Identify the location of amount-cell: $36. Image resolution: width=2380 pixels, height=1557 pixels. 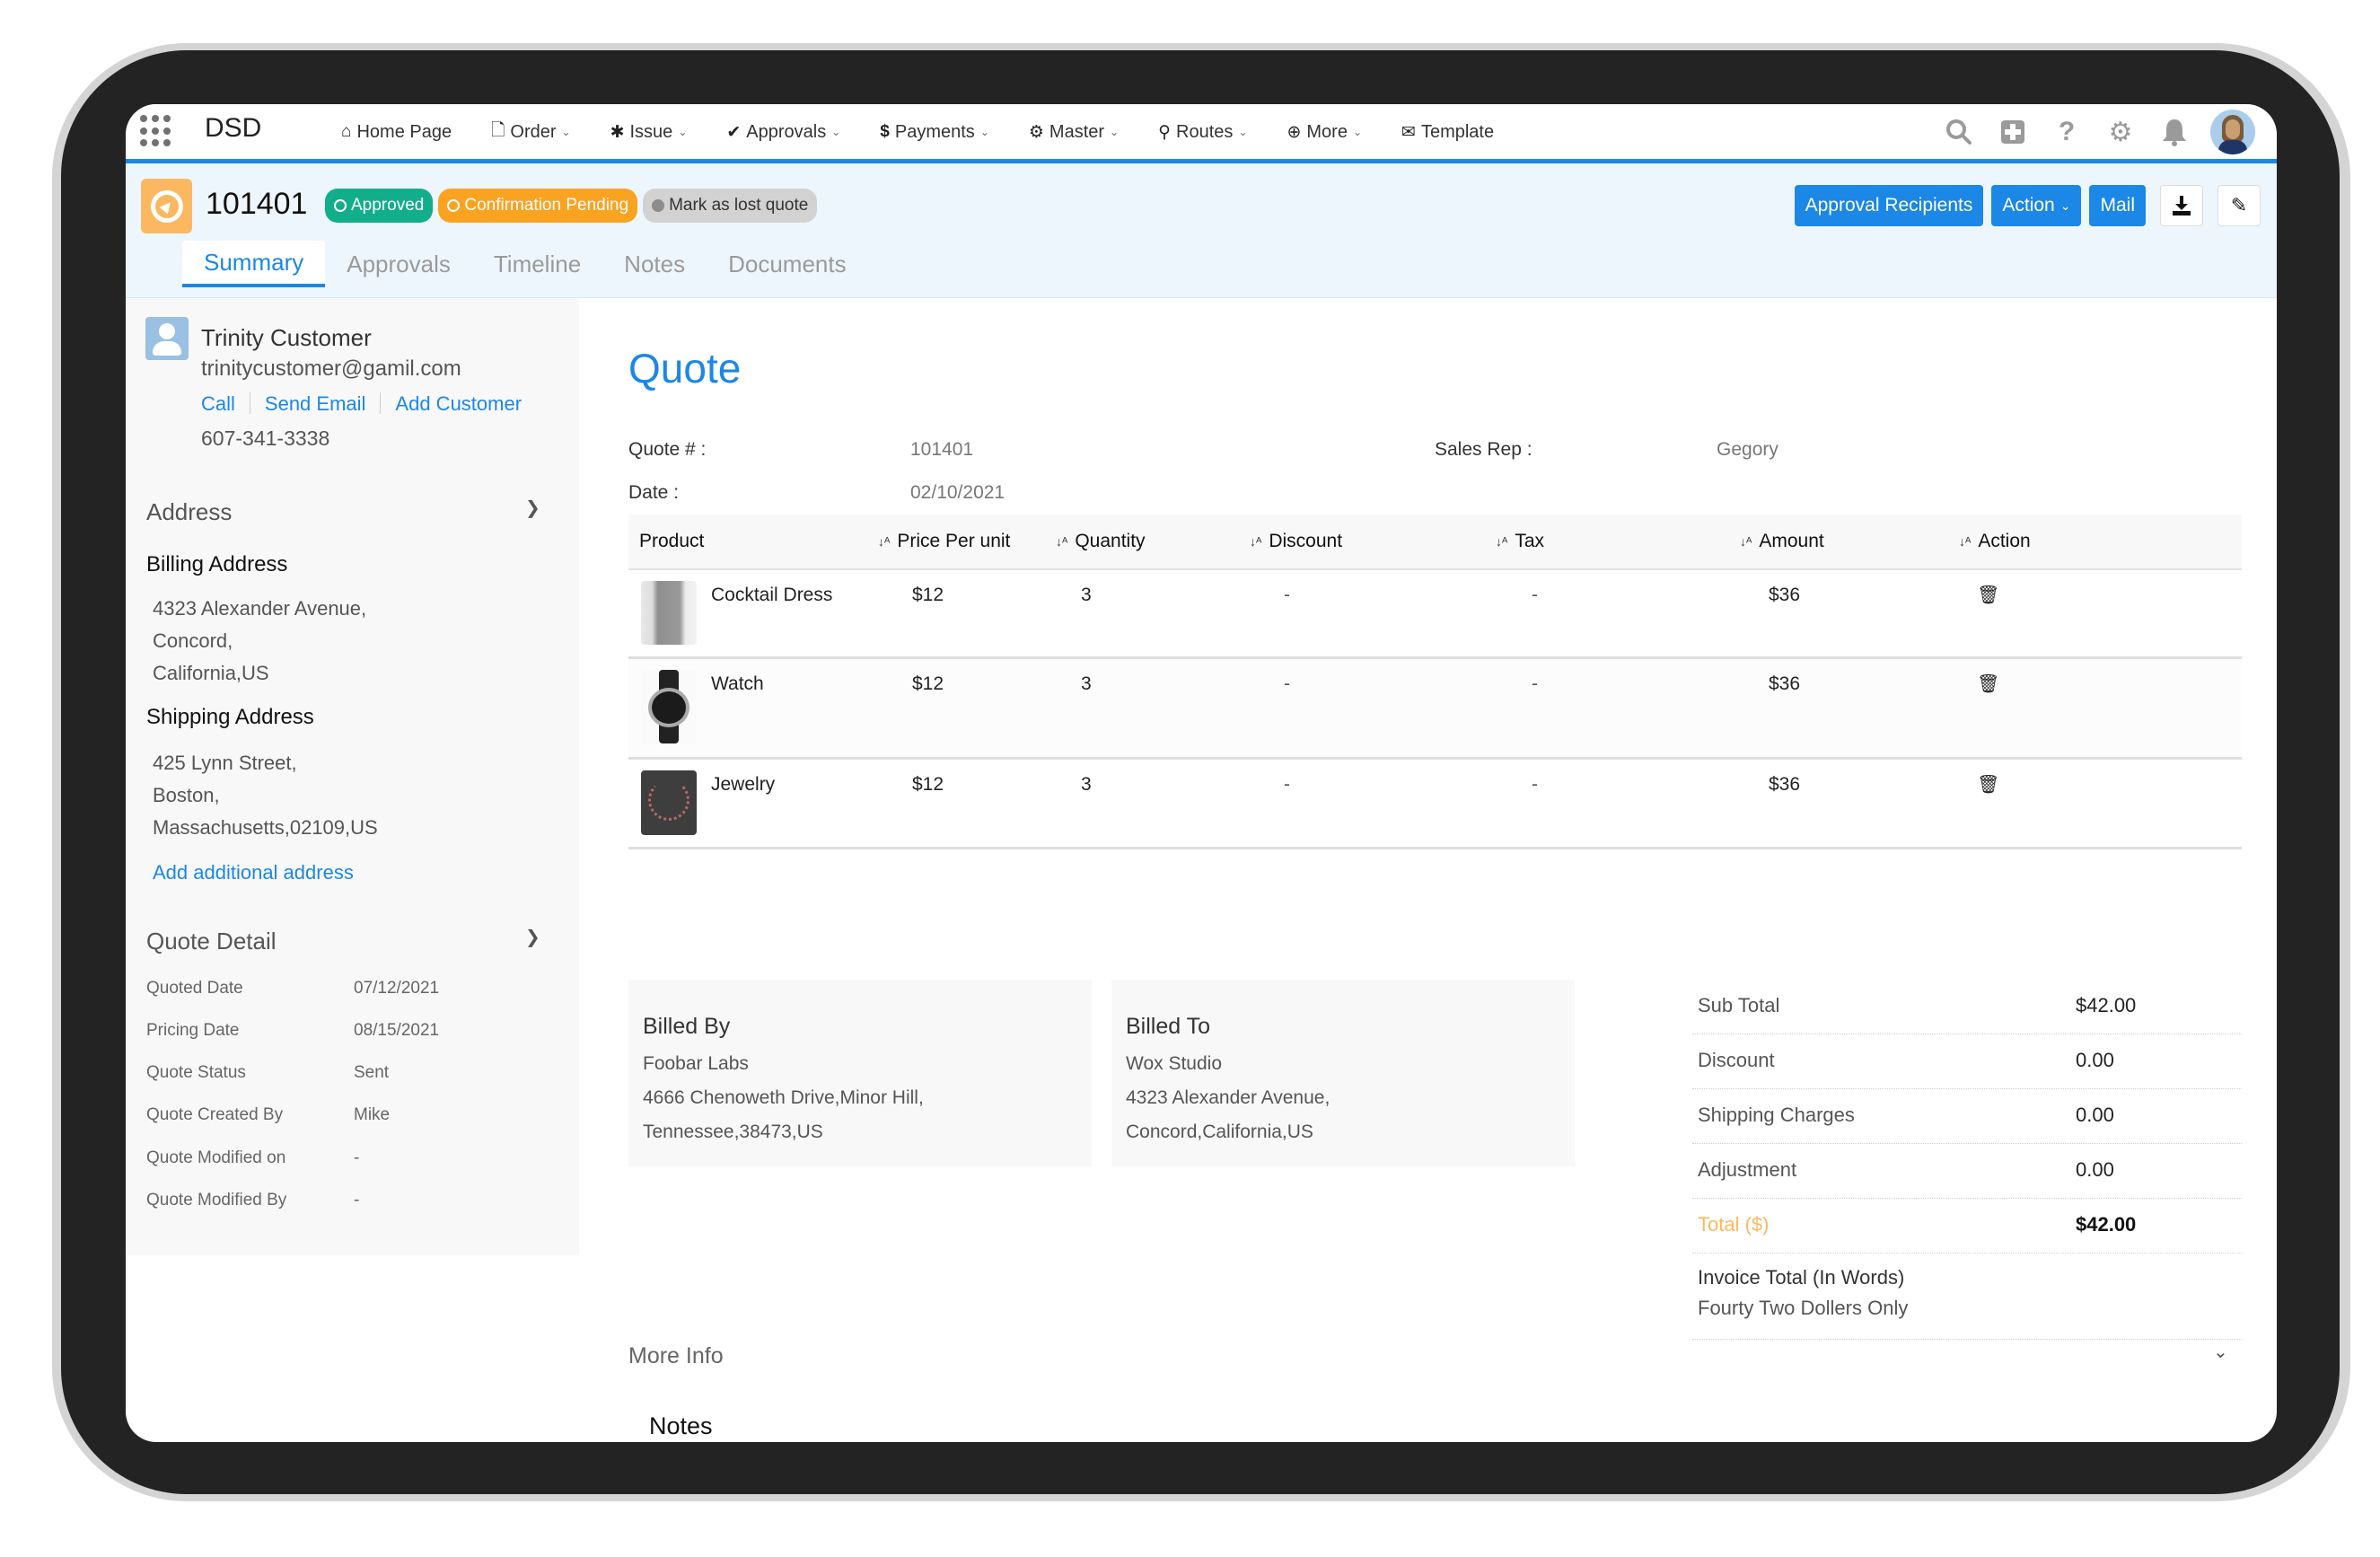
(1785, 595).